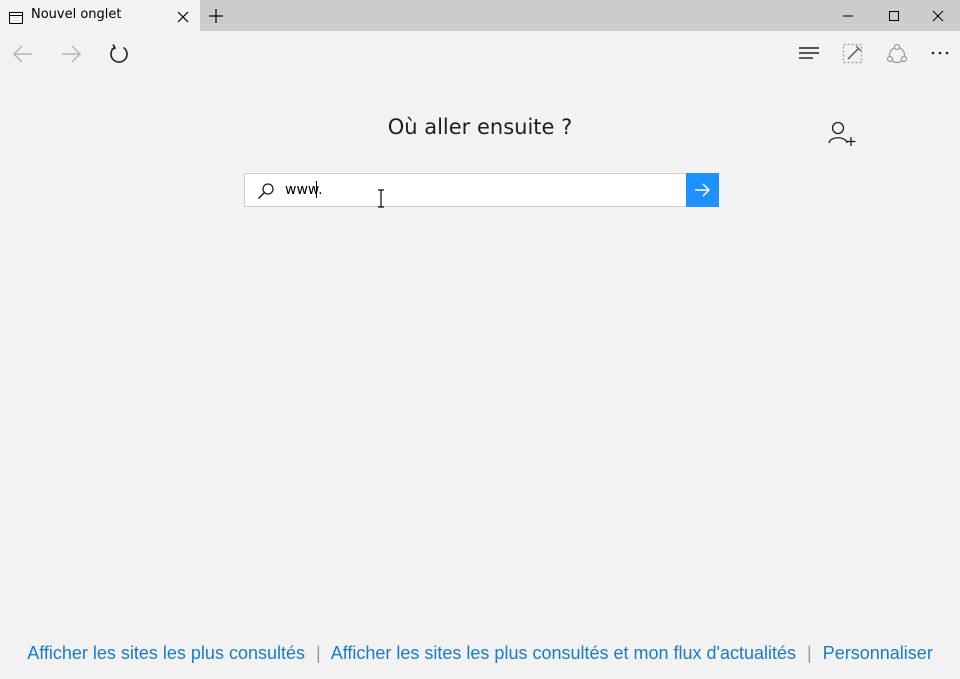  What do you see at coordinates (878, 653) in the screenshot?
I see `customize-link: Personnaliser` at bounding box center [878, 653].